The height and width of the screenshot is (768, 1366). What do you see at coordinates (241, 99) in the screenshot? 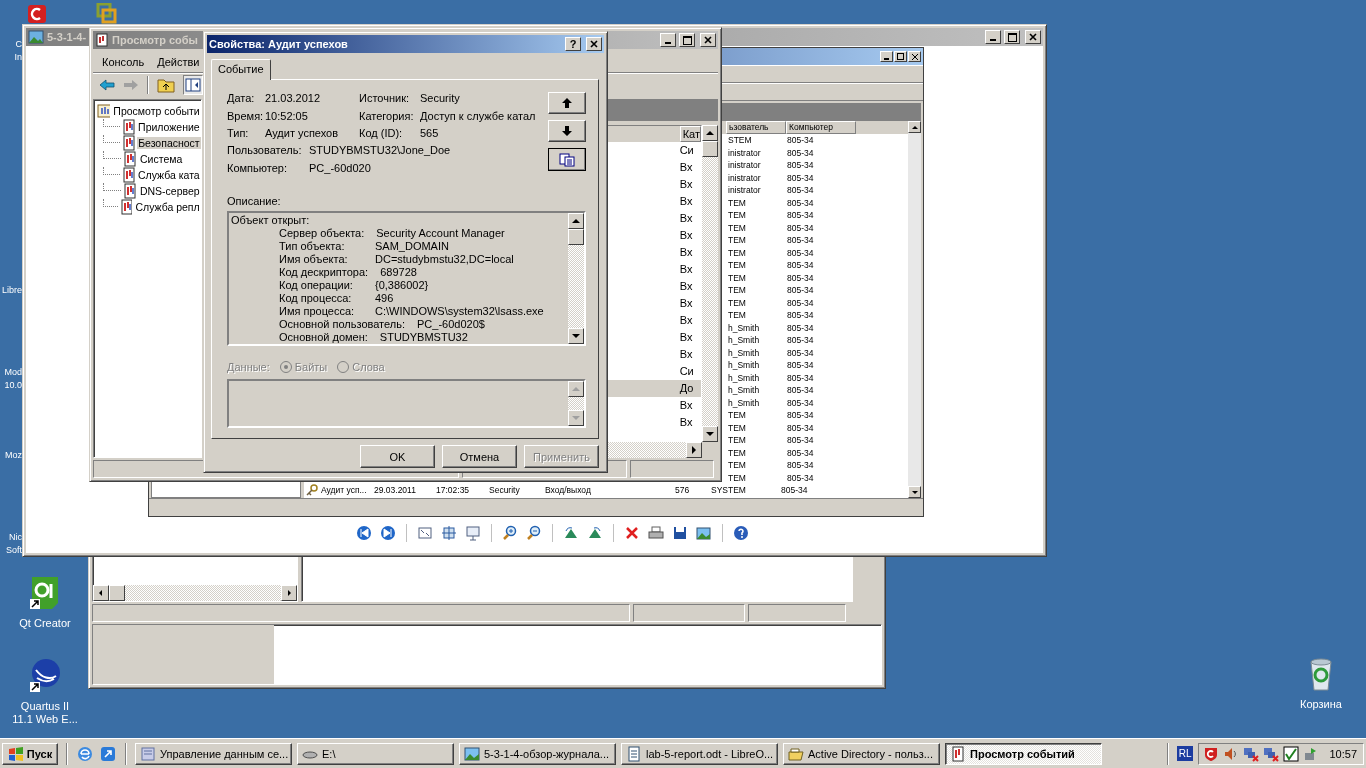
I see `field-label: Дата:` at bounding box center [241, 99].